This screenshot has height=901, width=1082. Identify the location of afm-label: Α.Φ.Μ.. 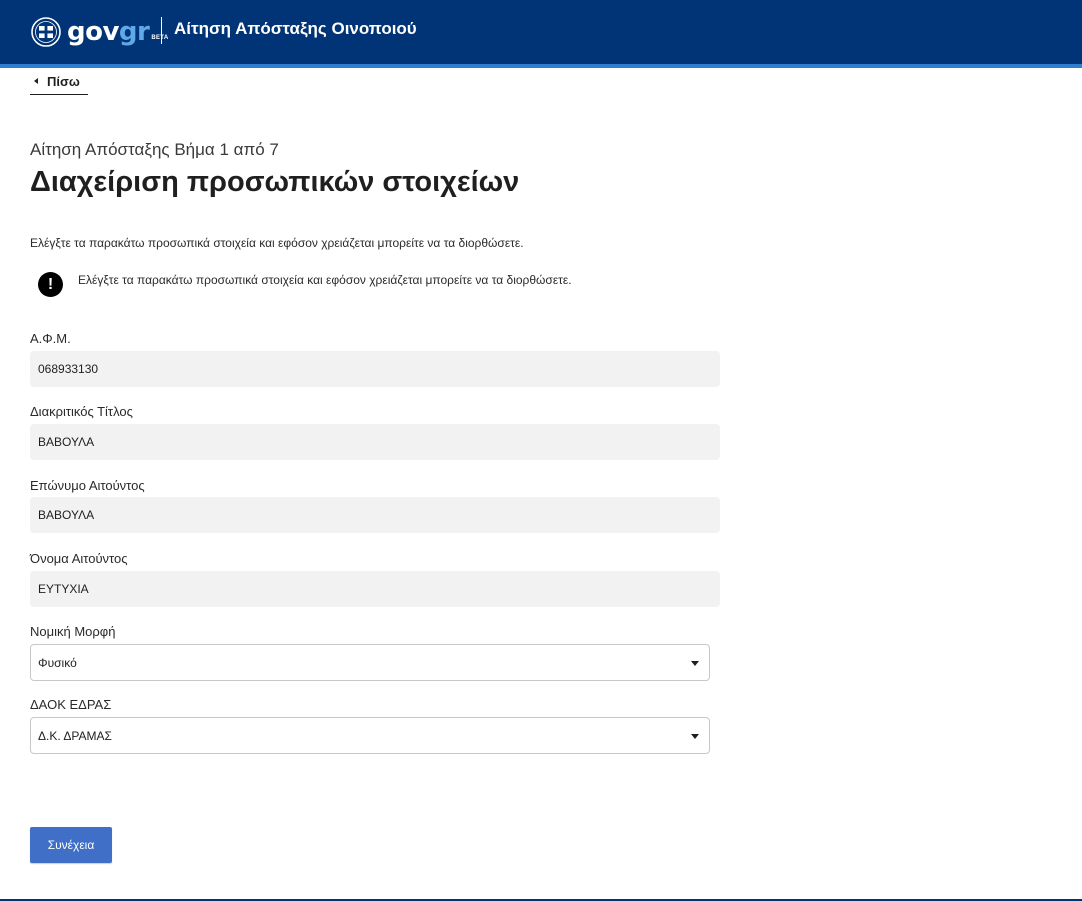
(50, 338).